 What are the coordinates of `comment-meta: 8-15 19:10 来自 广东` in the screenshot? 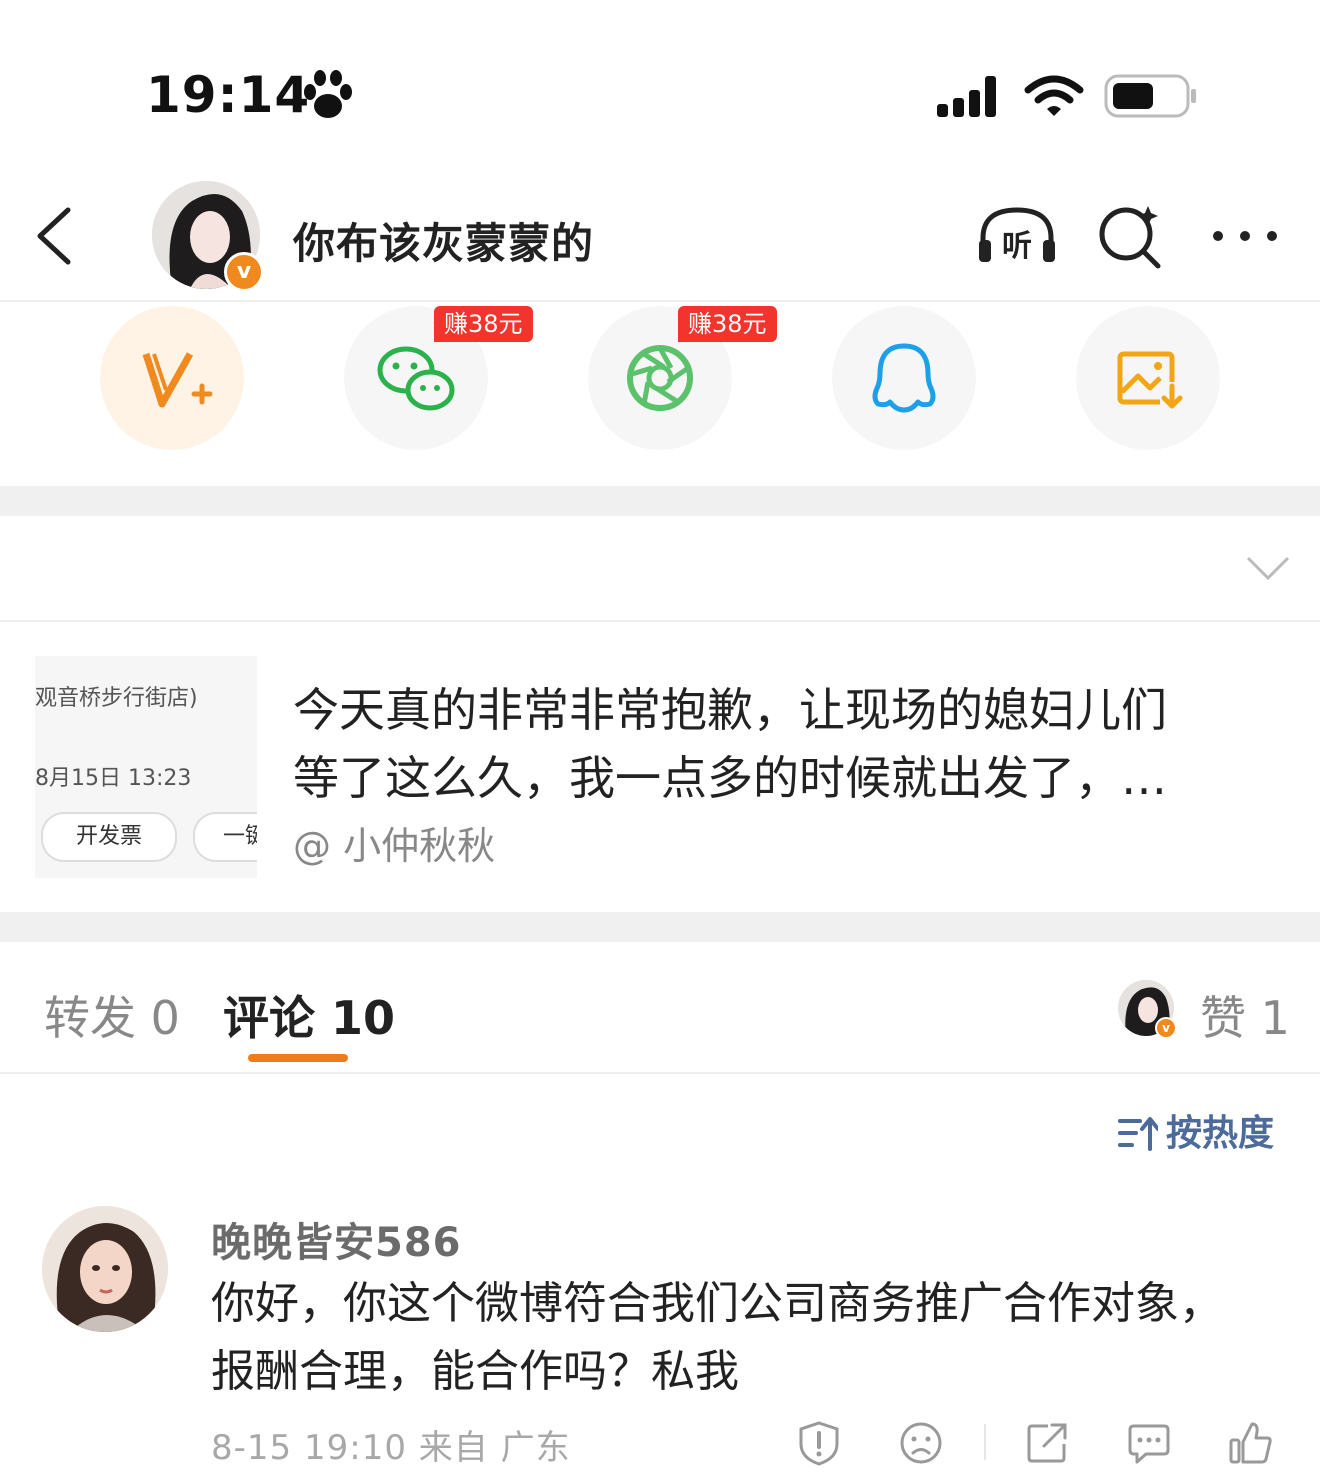 It's located at (391, 1448).